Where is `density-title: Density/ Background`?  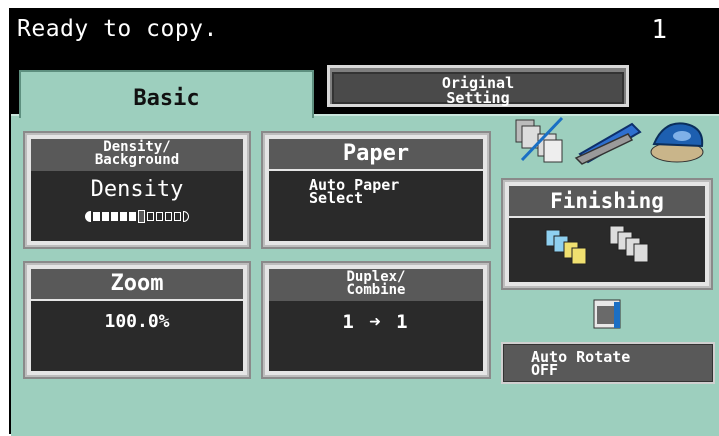 density-title: Density/ Background is located at coordinates (137, 155).